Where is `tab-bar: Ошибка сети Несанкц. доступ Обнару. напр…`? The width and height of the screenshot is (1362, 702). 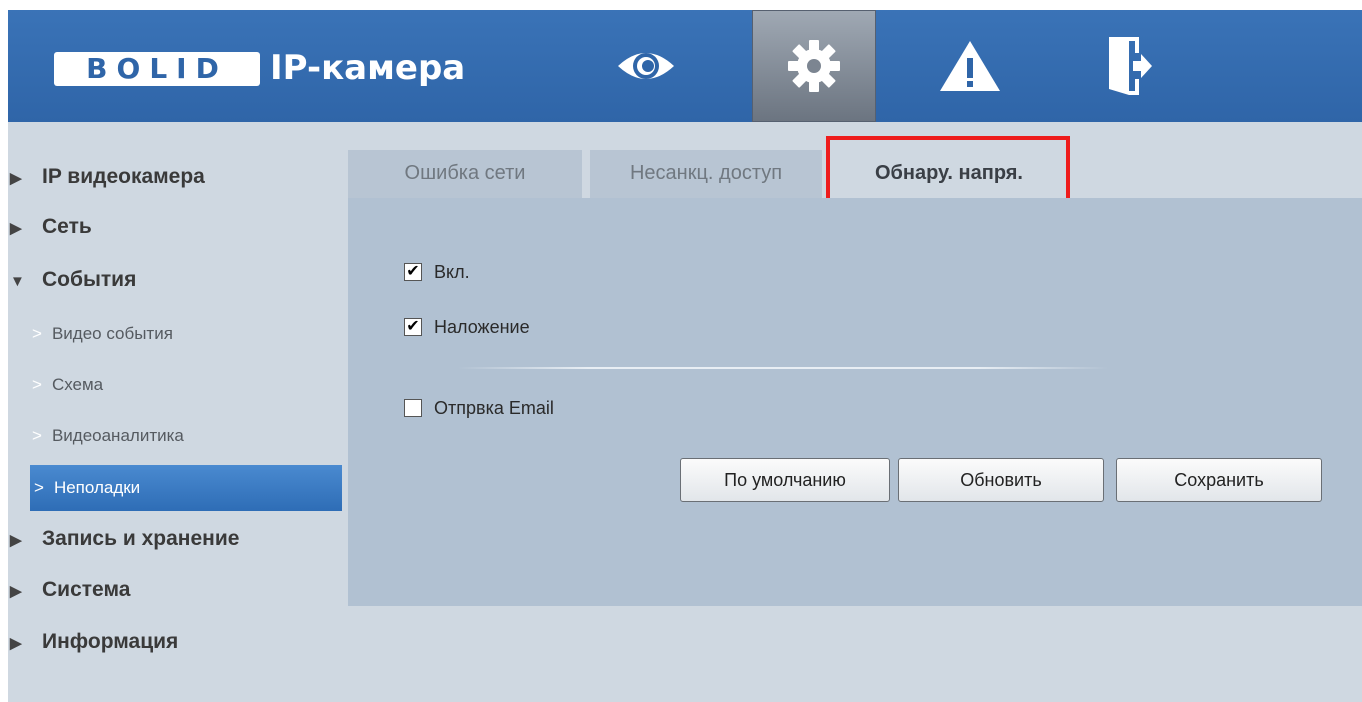
tab-bar: Ошибка сети Несанкц. доступ Обнару. напр… is located at coordinates (855, 174).